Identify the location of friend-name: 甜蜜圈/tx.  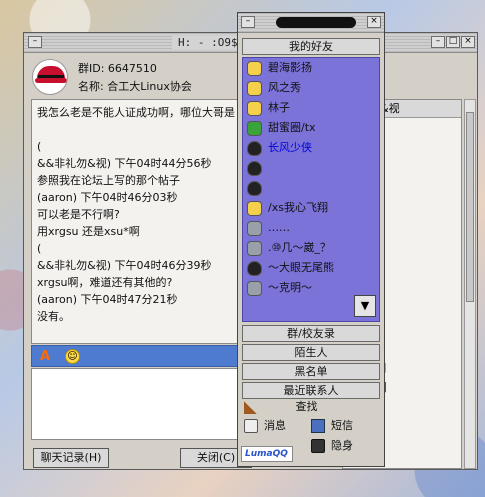
(292, 127).